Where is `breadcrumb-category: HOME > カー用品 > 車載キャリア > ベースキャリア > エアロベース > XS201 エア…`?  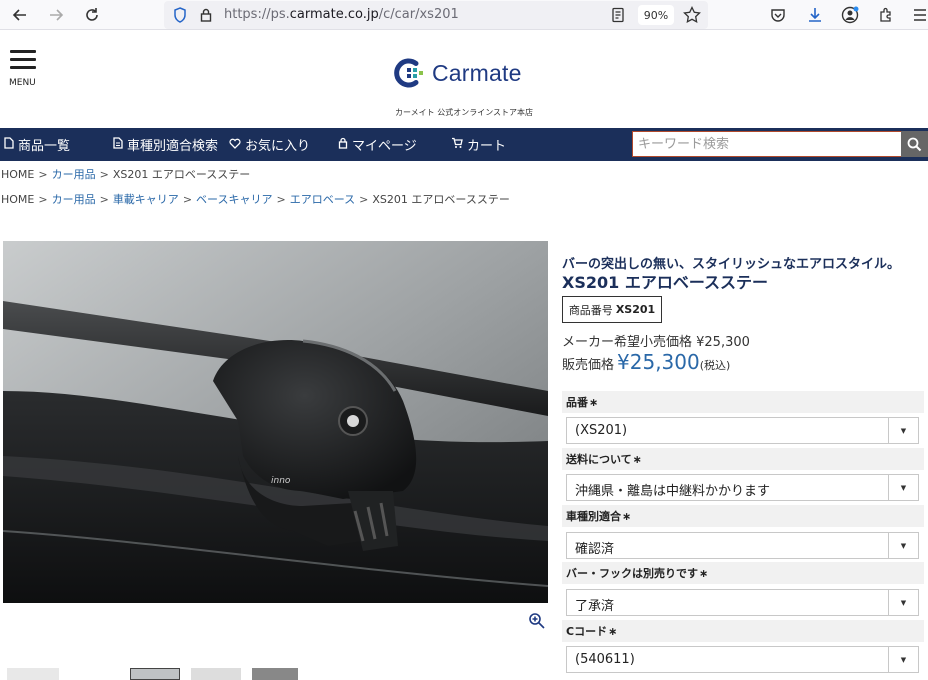 breadcrumb-category: HOME > カー用品 > 車載キャリア > ベースキャリア > エアロベース > XS201 エア… is located at coordinates (255, 199).